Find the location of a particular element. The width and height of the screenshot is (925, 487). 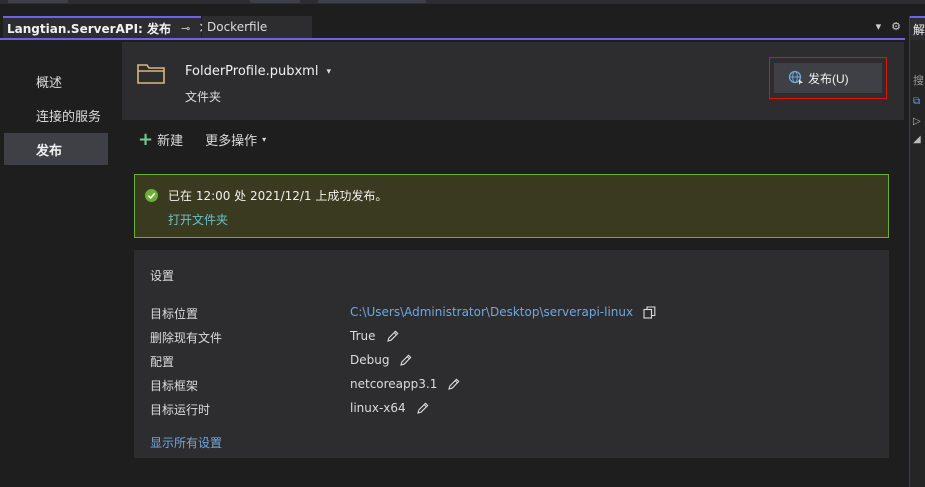

solution-explorer-title: 解 is located at coordinates (917, 28).